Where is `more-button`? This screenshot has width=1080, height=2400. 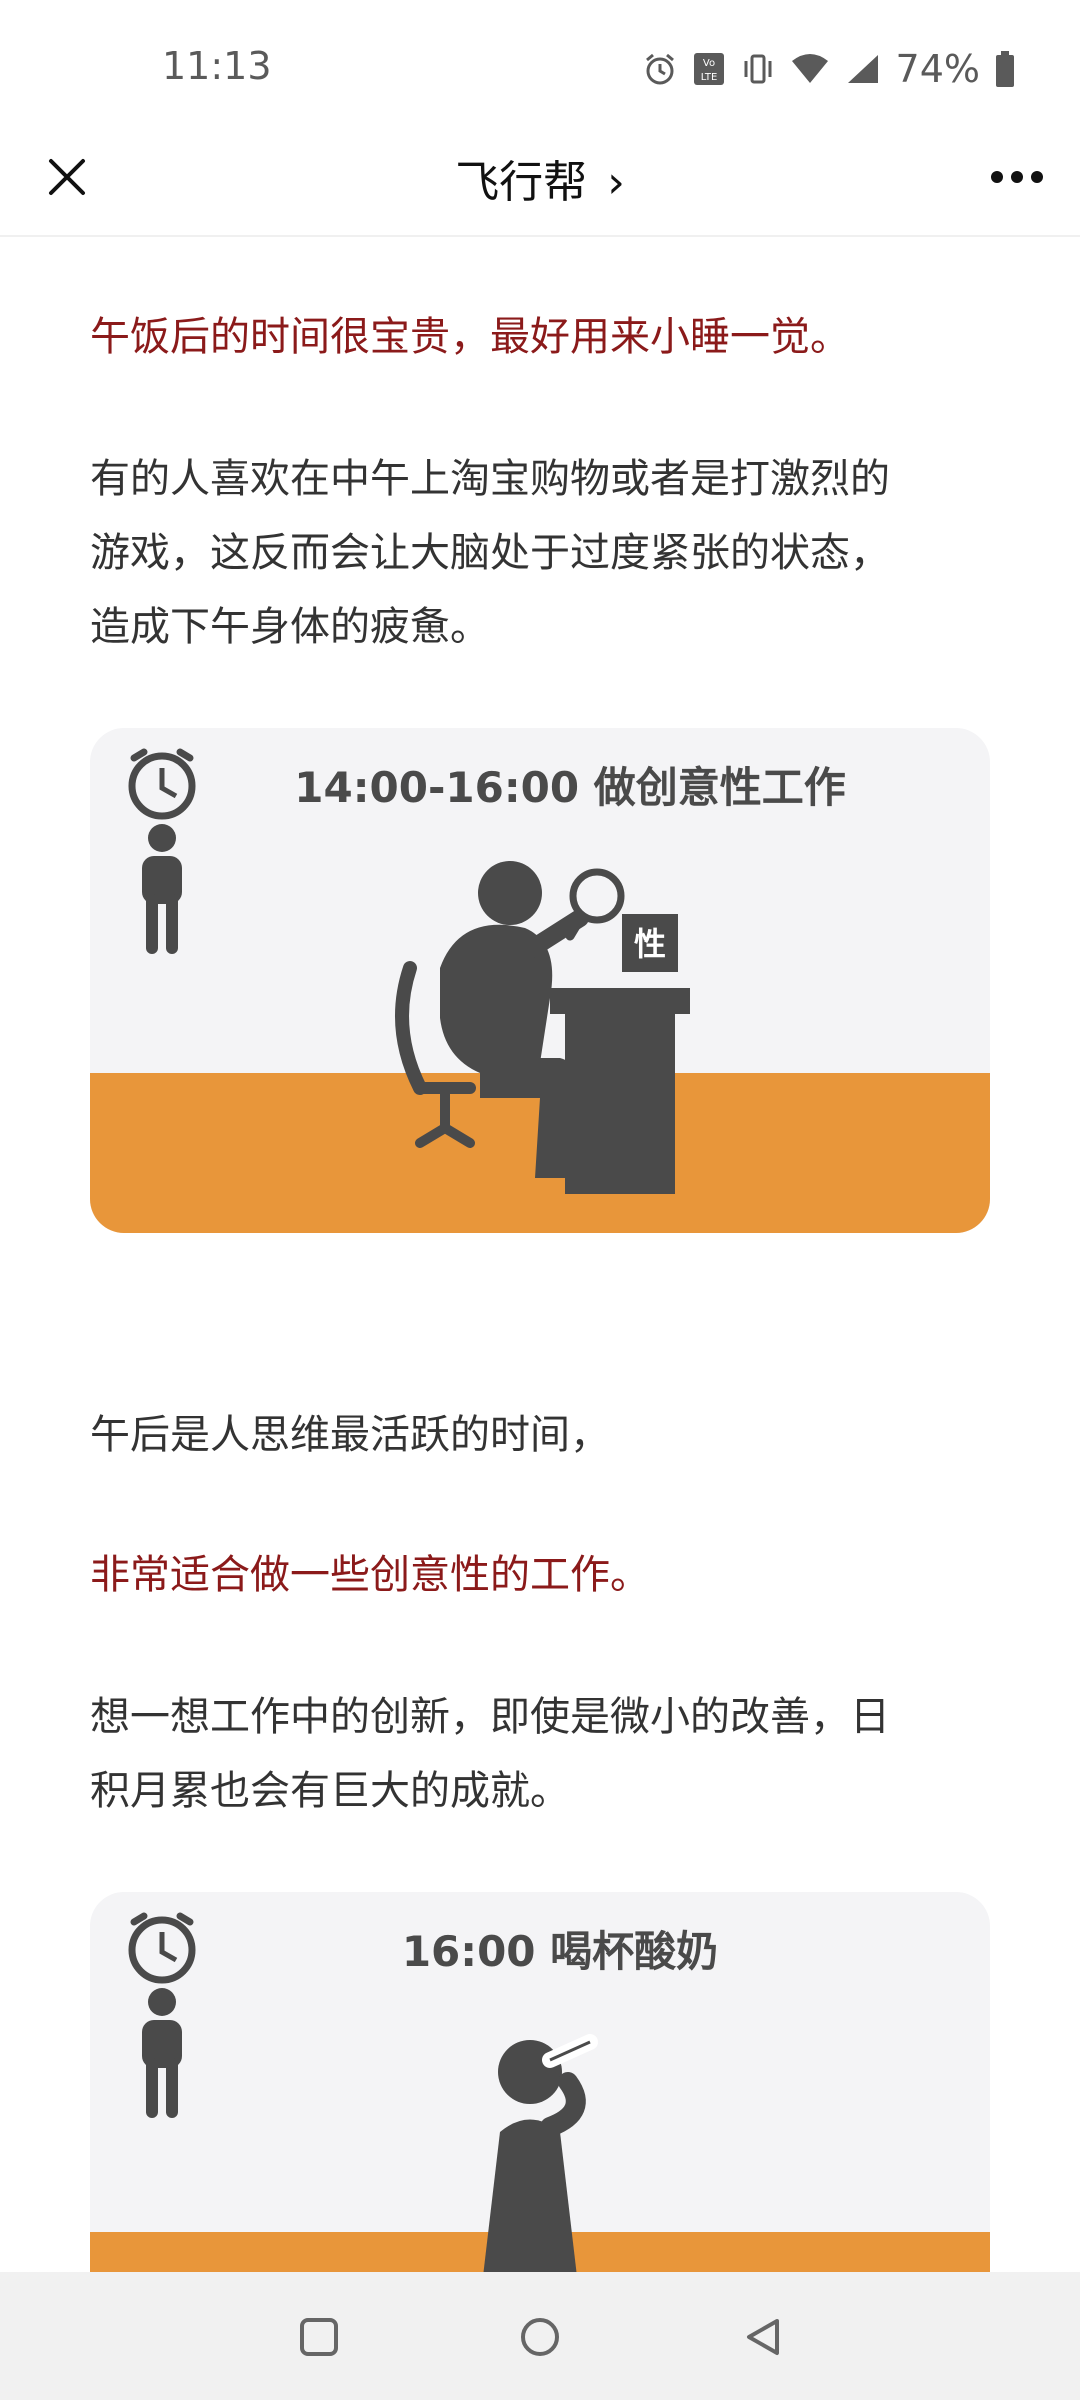 more-button is located at coordinates (1017, 177).